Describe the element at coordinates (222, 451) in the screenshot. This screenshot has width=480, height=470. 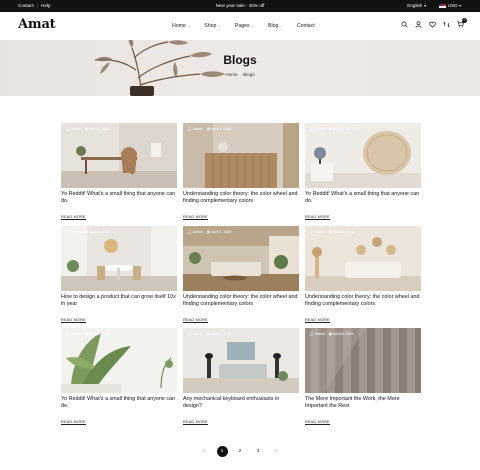
I see `page-1-button: 1` at that location.